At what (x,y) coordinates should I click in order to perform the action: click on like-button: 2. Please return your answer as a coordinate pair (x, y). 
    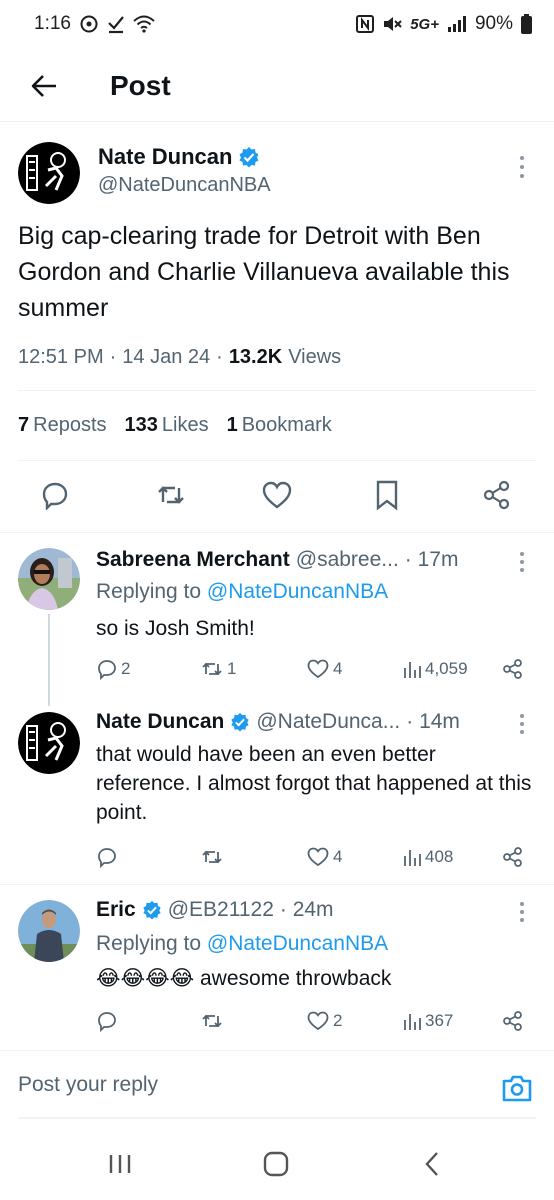
    Looking at the image, I should click on (324, 1021).